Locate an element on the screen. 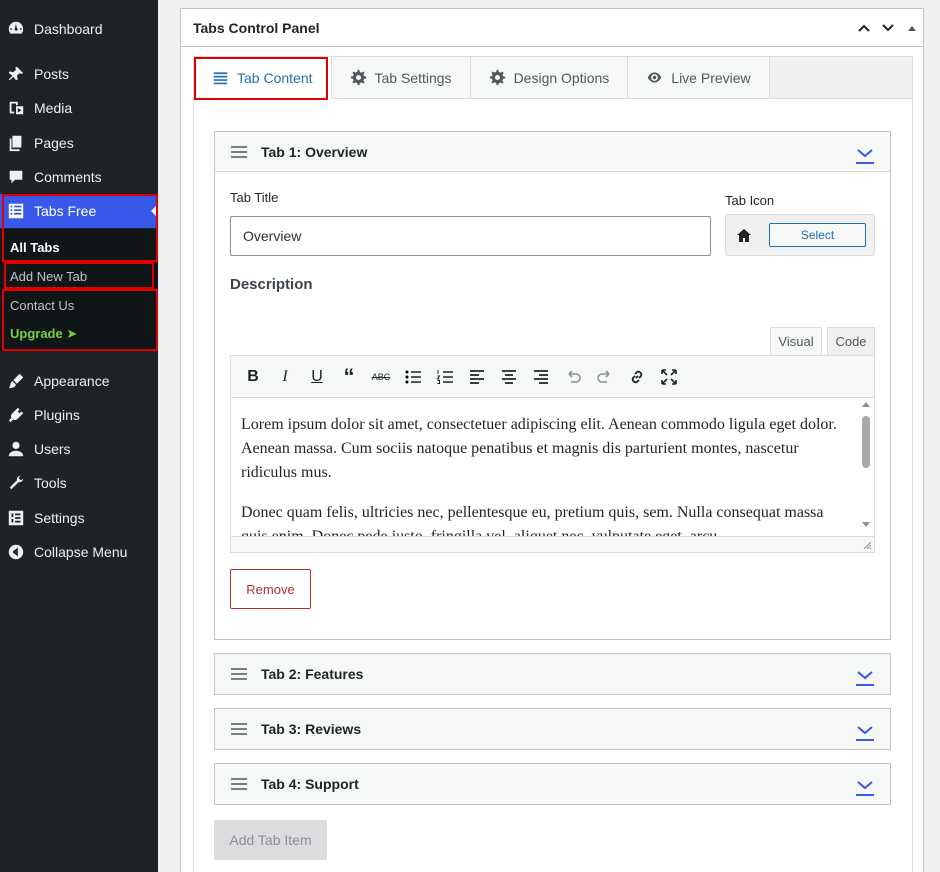 The width and height of the screenshot is (940, 872). strikethrough-button: ABC is located at coordinates (381, 377).